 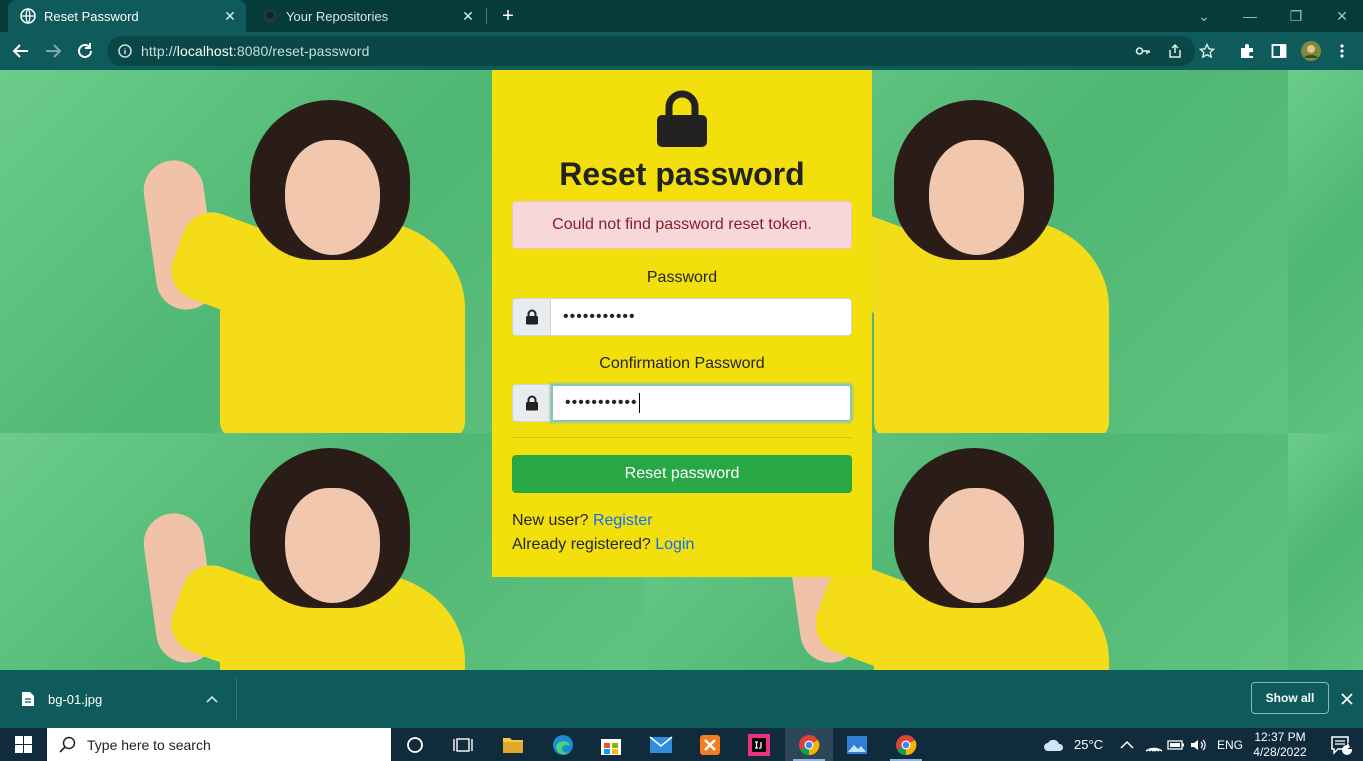 I want to click on password-lock-icon, so click(x=531, y=317).